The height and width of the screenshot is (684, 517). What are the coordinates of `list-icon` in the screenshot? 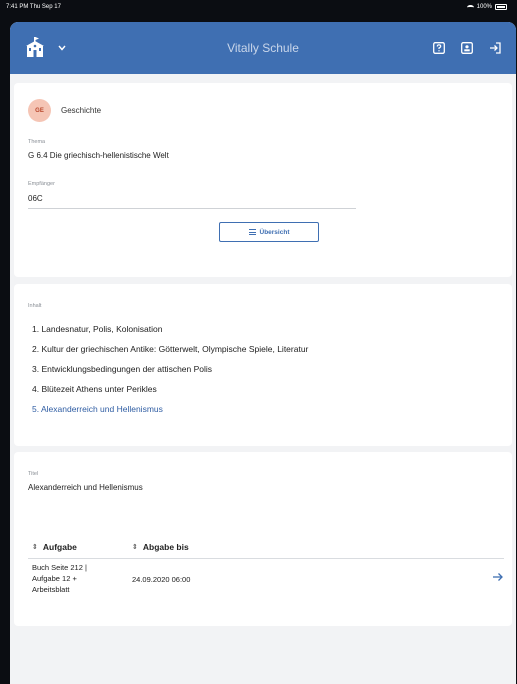 It's located at (252, 232).